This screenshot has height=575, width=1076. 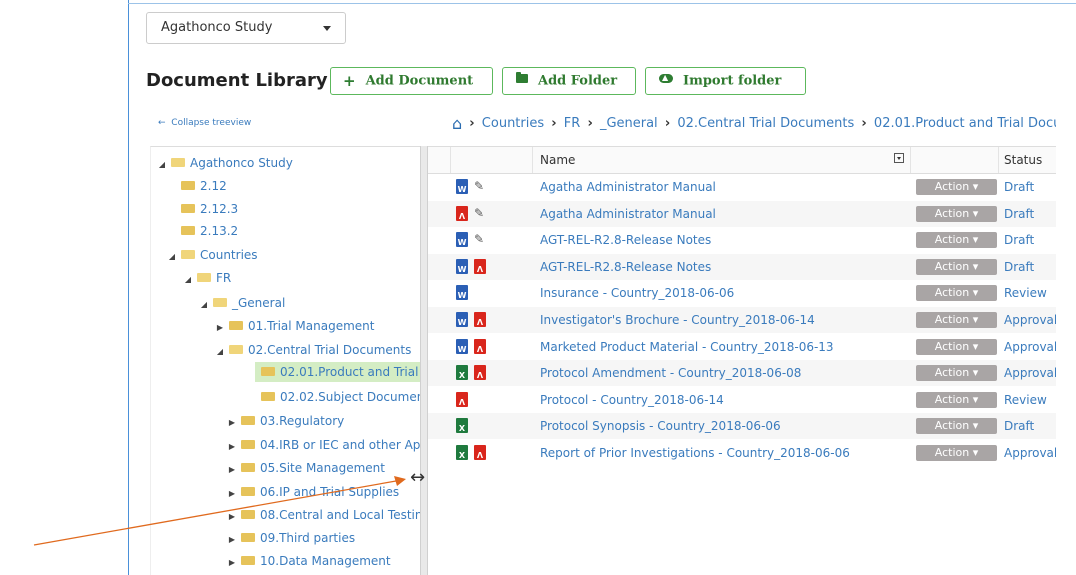 What do you see at coordinates (215, 513) in the screenshot?
I see `annotation-arrow-line` at bounding box center [215, 513].